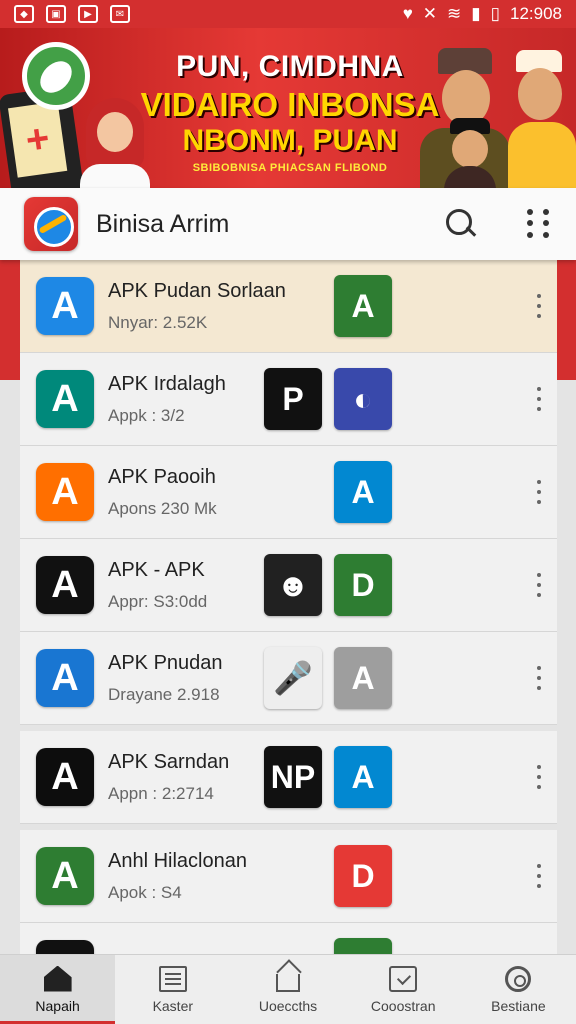  What do you see at coordinates (542, 119) in the screenshot?
I see `man-illustration` at bounding box center [542, 119].